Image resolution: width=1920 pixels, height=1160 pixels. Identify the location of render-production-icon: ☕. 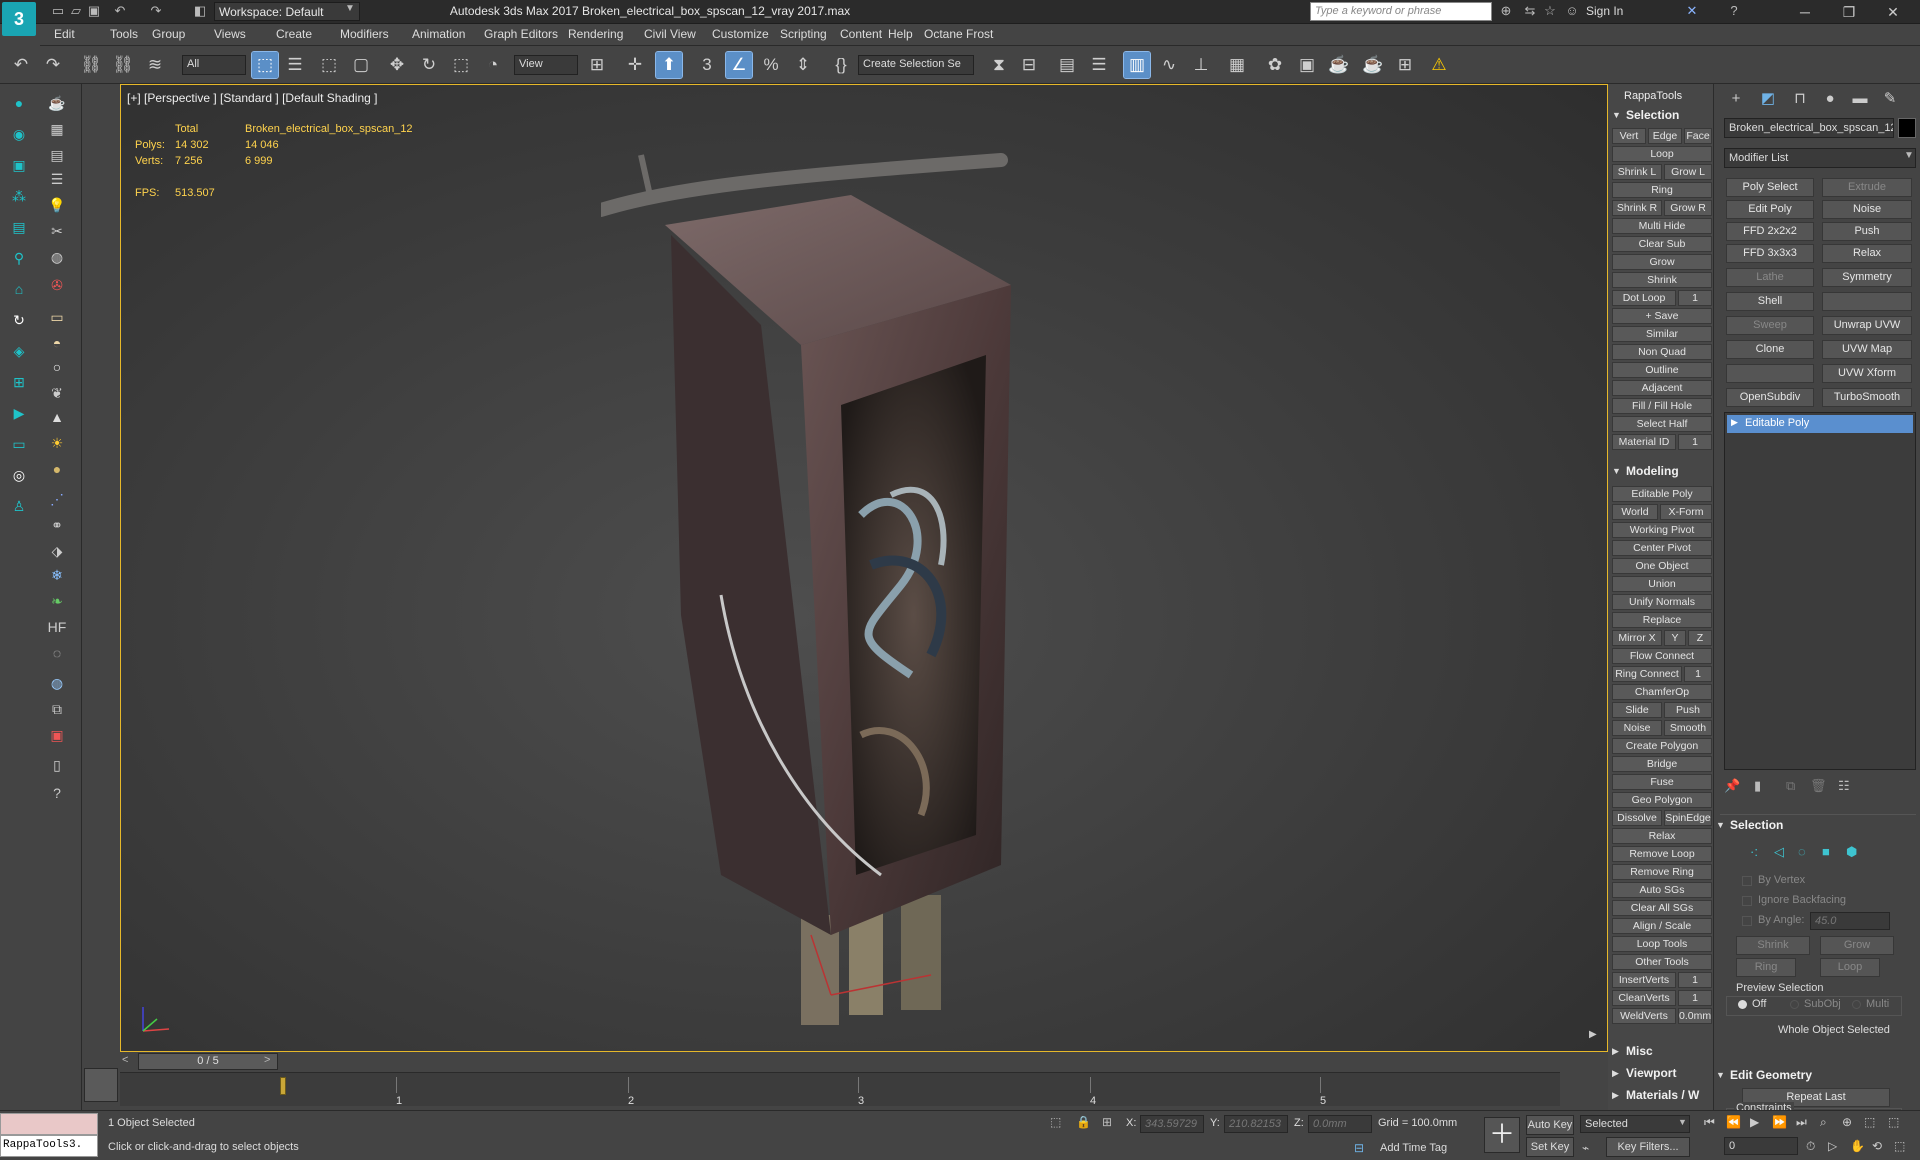
(1339, 65).